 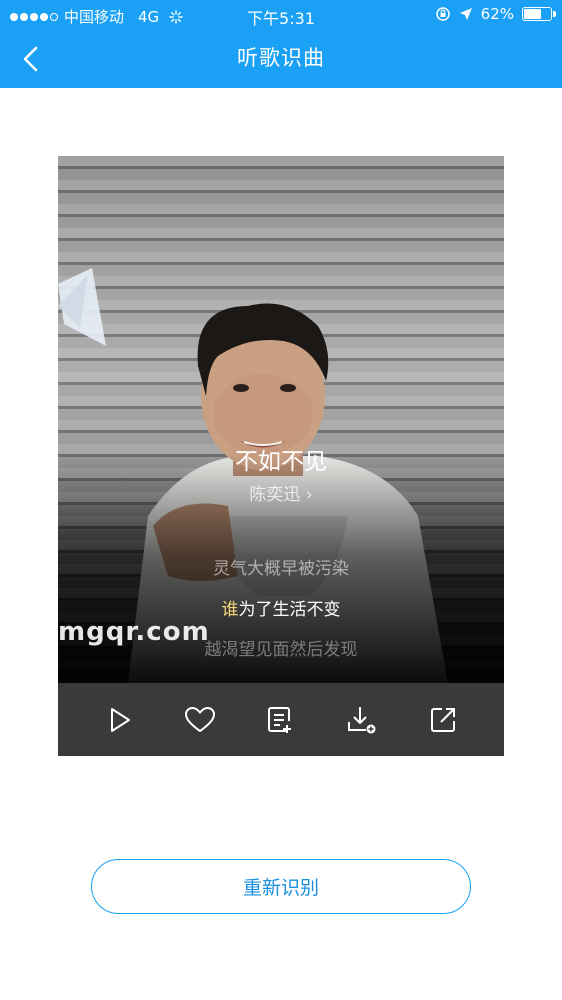 I want to click on share-icon, so click(x=443, y=719).